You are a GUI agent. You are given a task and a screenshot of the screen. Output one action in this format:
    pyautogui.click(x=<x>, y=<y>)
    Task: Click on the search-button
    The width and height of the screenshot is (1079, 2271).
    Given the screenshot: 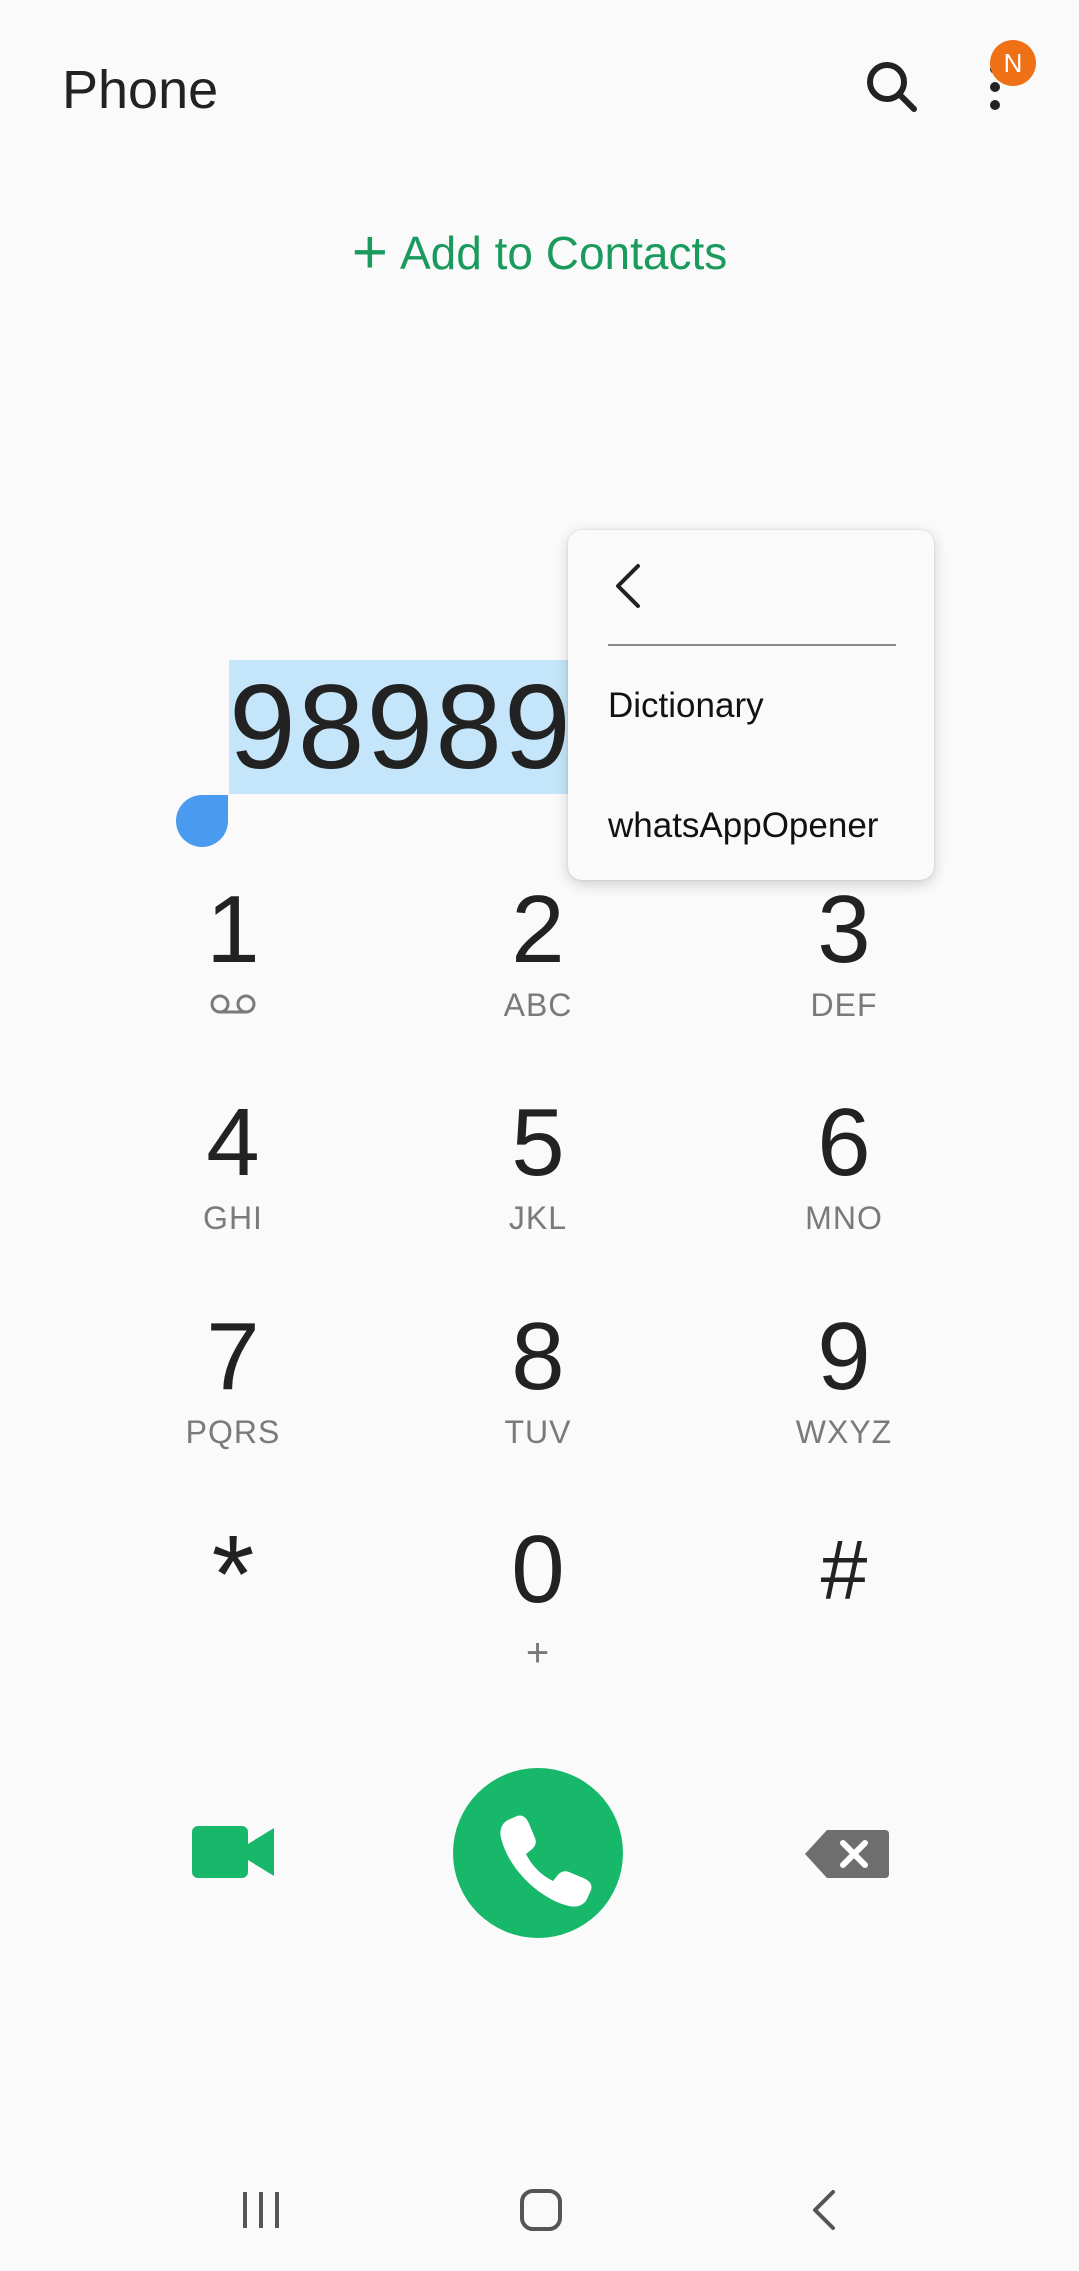 What is the action you would take?
    pyautogui.click(x=892, y=87)
    